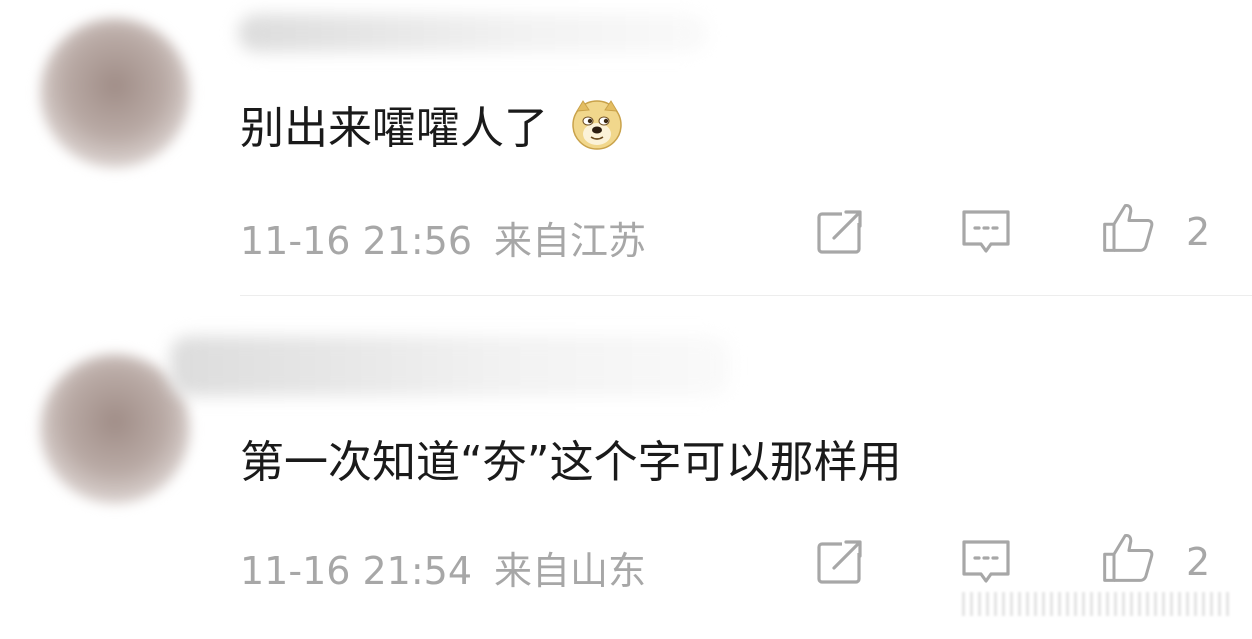 This screenshot has height=639, width=1252. I want to click on comment-time: 11-16 21:54, so click(356, 571).